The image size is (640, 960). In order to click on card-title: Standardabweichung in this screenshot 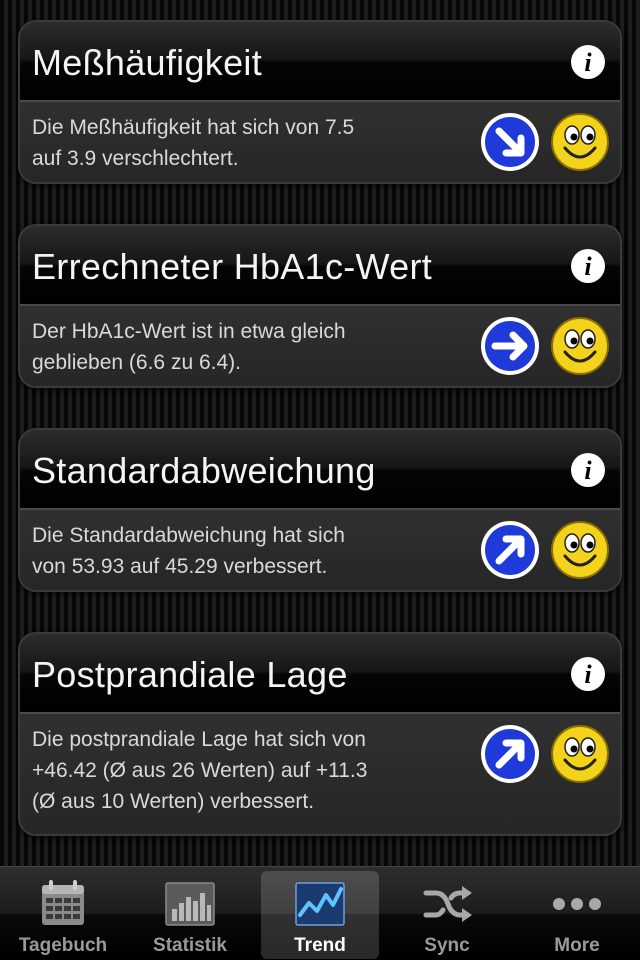, I will do `click(204, 470)`.